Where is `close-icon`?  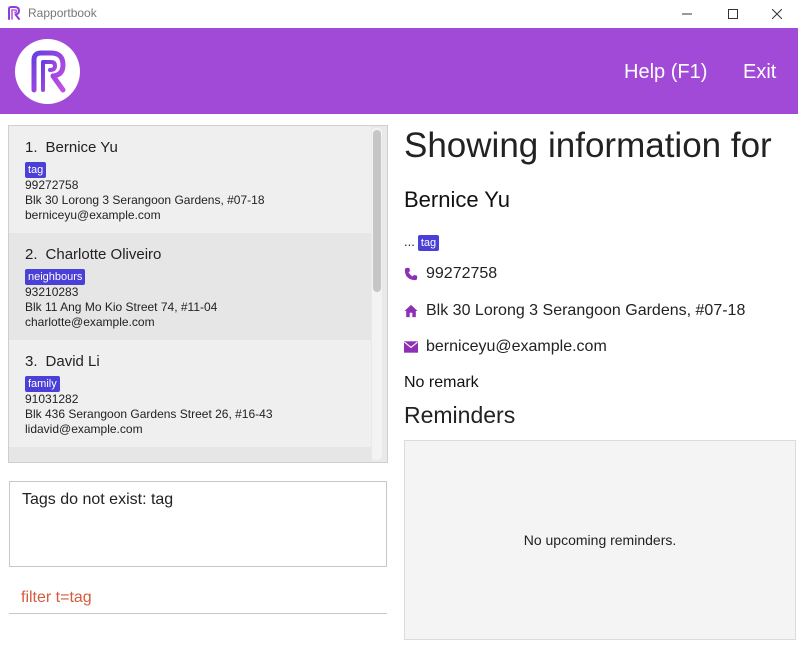
close-icon is located at coordinates (777, 14).